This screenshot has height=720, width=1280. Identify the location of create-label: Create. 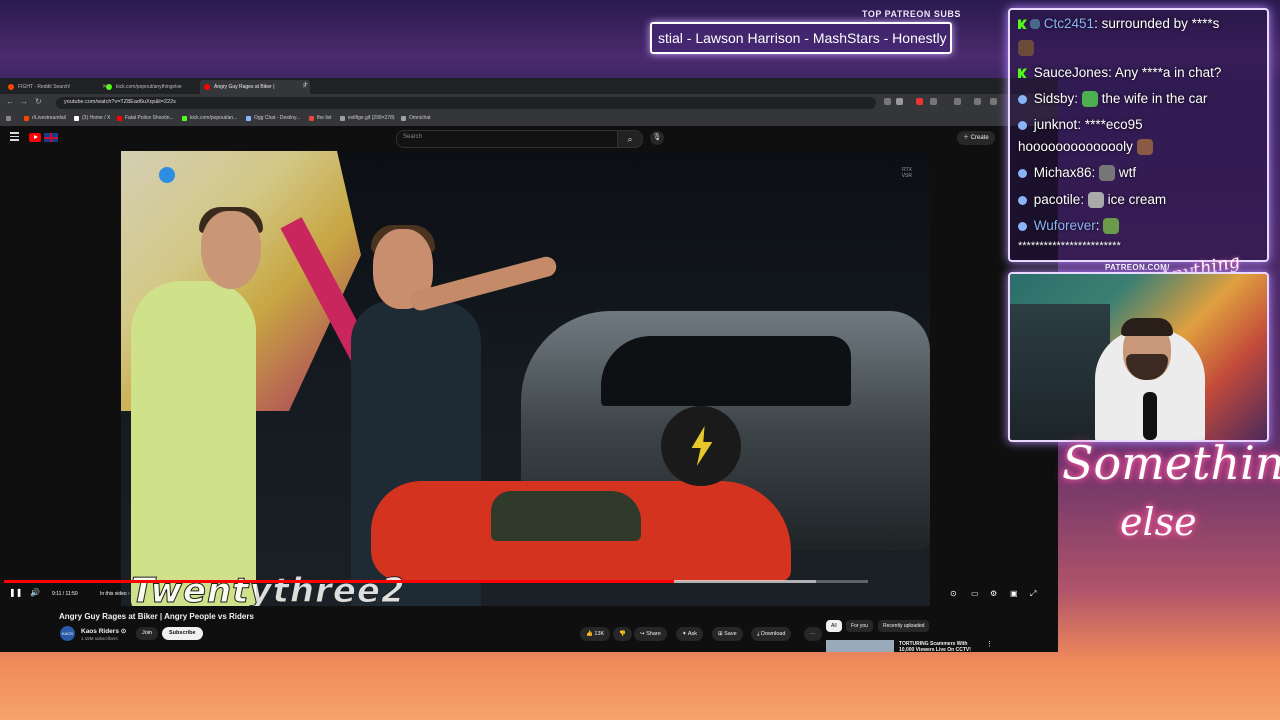
(979, 138).